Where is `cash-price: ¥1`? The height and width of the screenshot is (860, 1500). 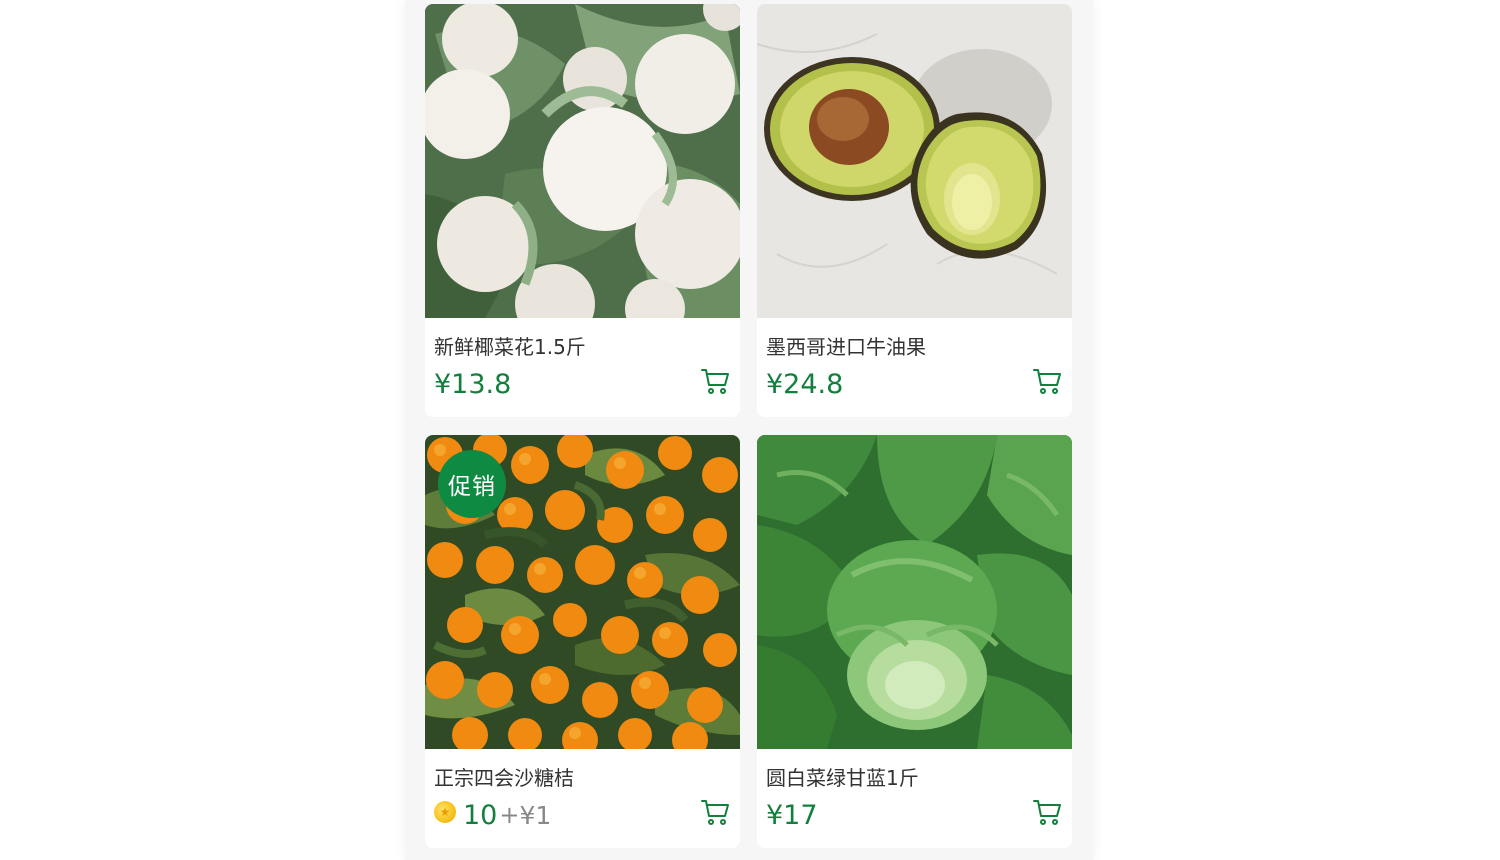
cash-price: ¥1 is located at coordinates (535, 815).